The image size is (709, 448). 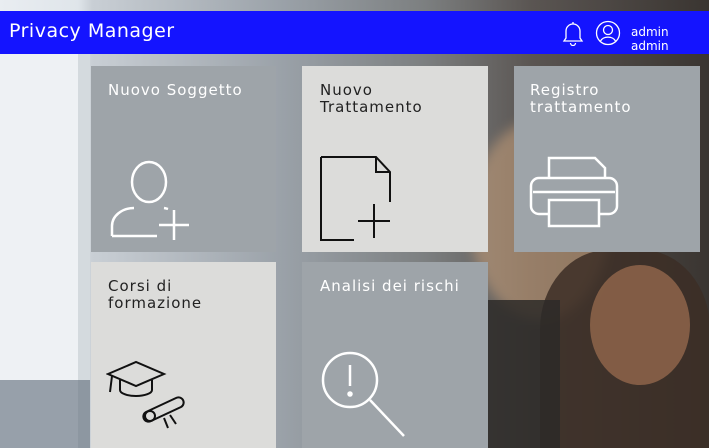 I want to click on printer-icon, so click(x=574, y=192).